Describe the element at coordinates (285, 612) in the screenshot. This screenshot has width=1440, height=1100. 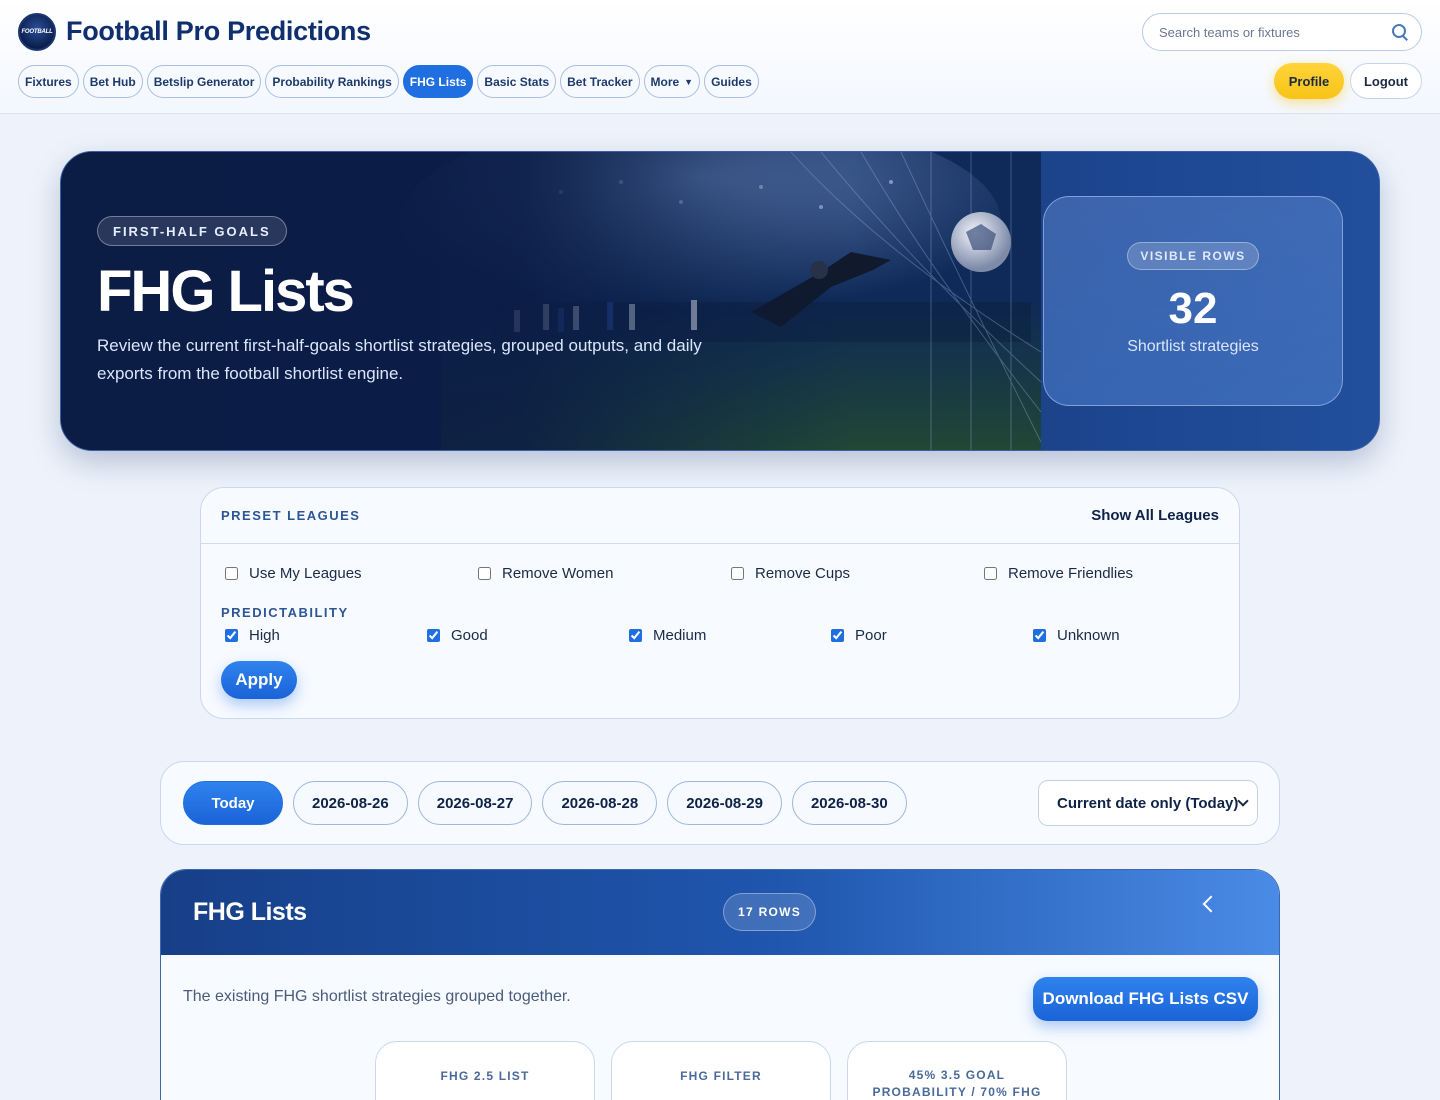
I see `predictability-title: PREDICTABILITY` at that location.